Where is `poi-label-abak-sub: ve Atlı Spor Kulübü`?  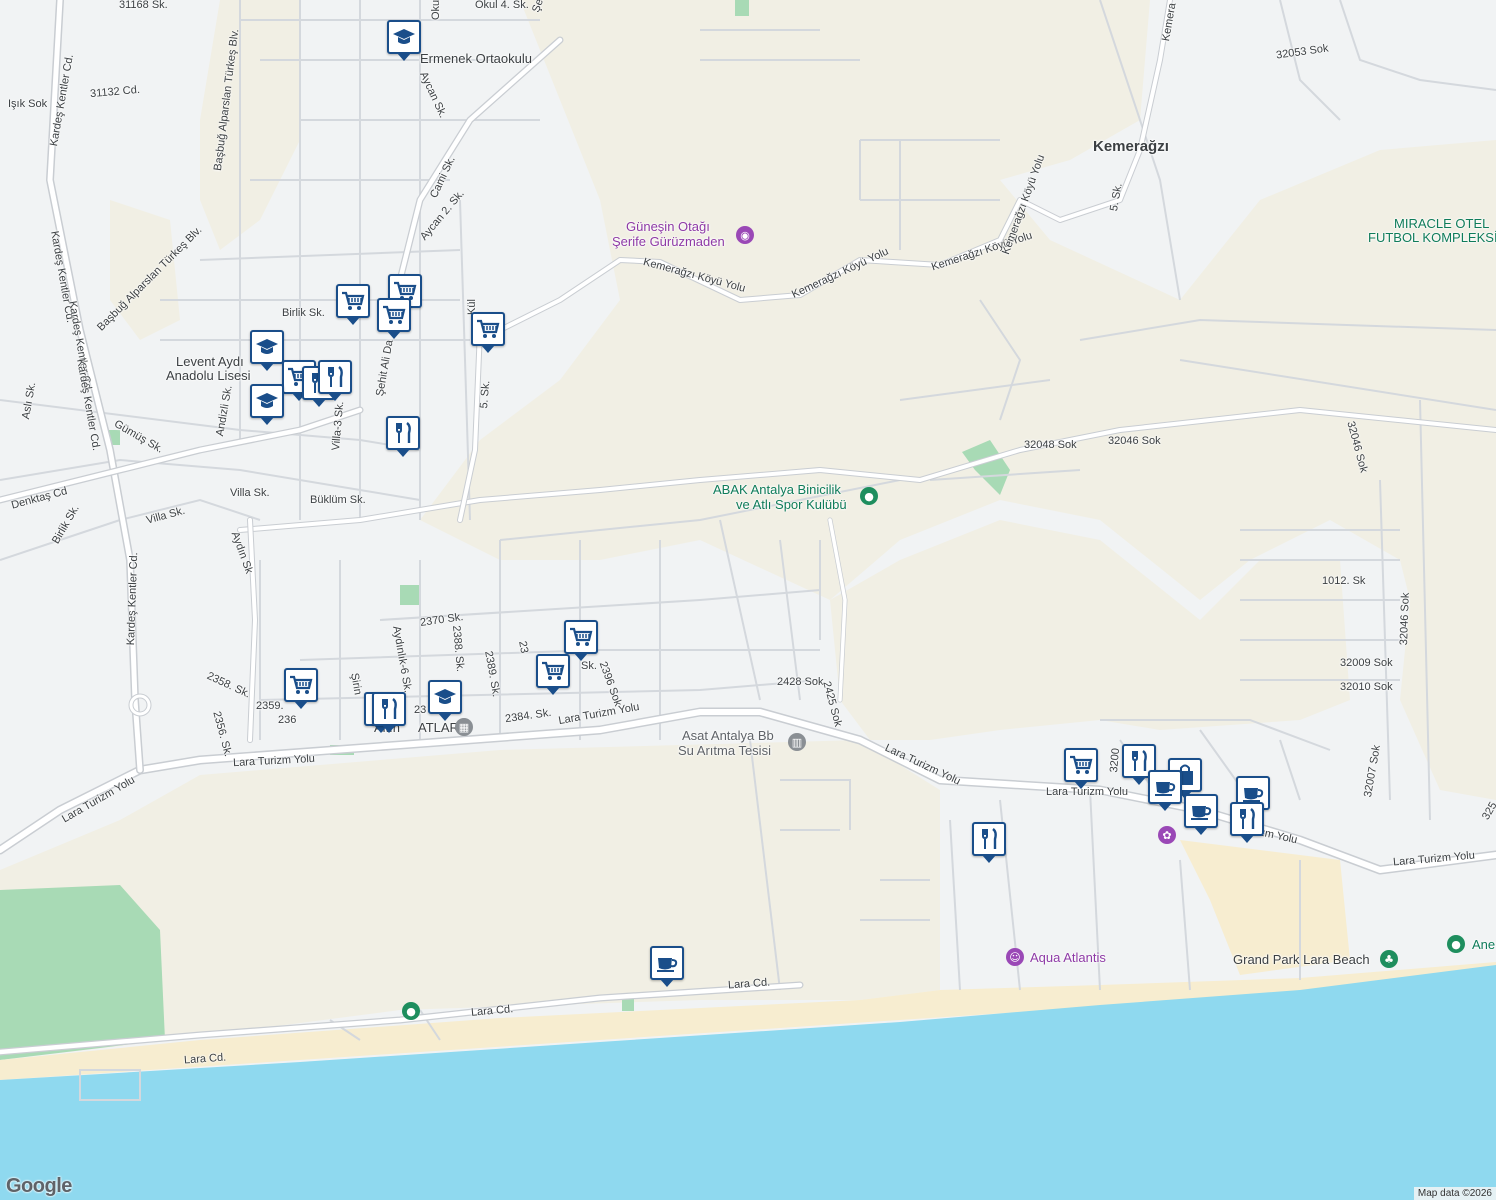 poi-label-abak-sub: ve Atlı Spor Kulübü is located at coordinates (791, 504).